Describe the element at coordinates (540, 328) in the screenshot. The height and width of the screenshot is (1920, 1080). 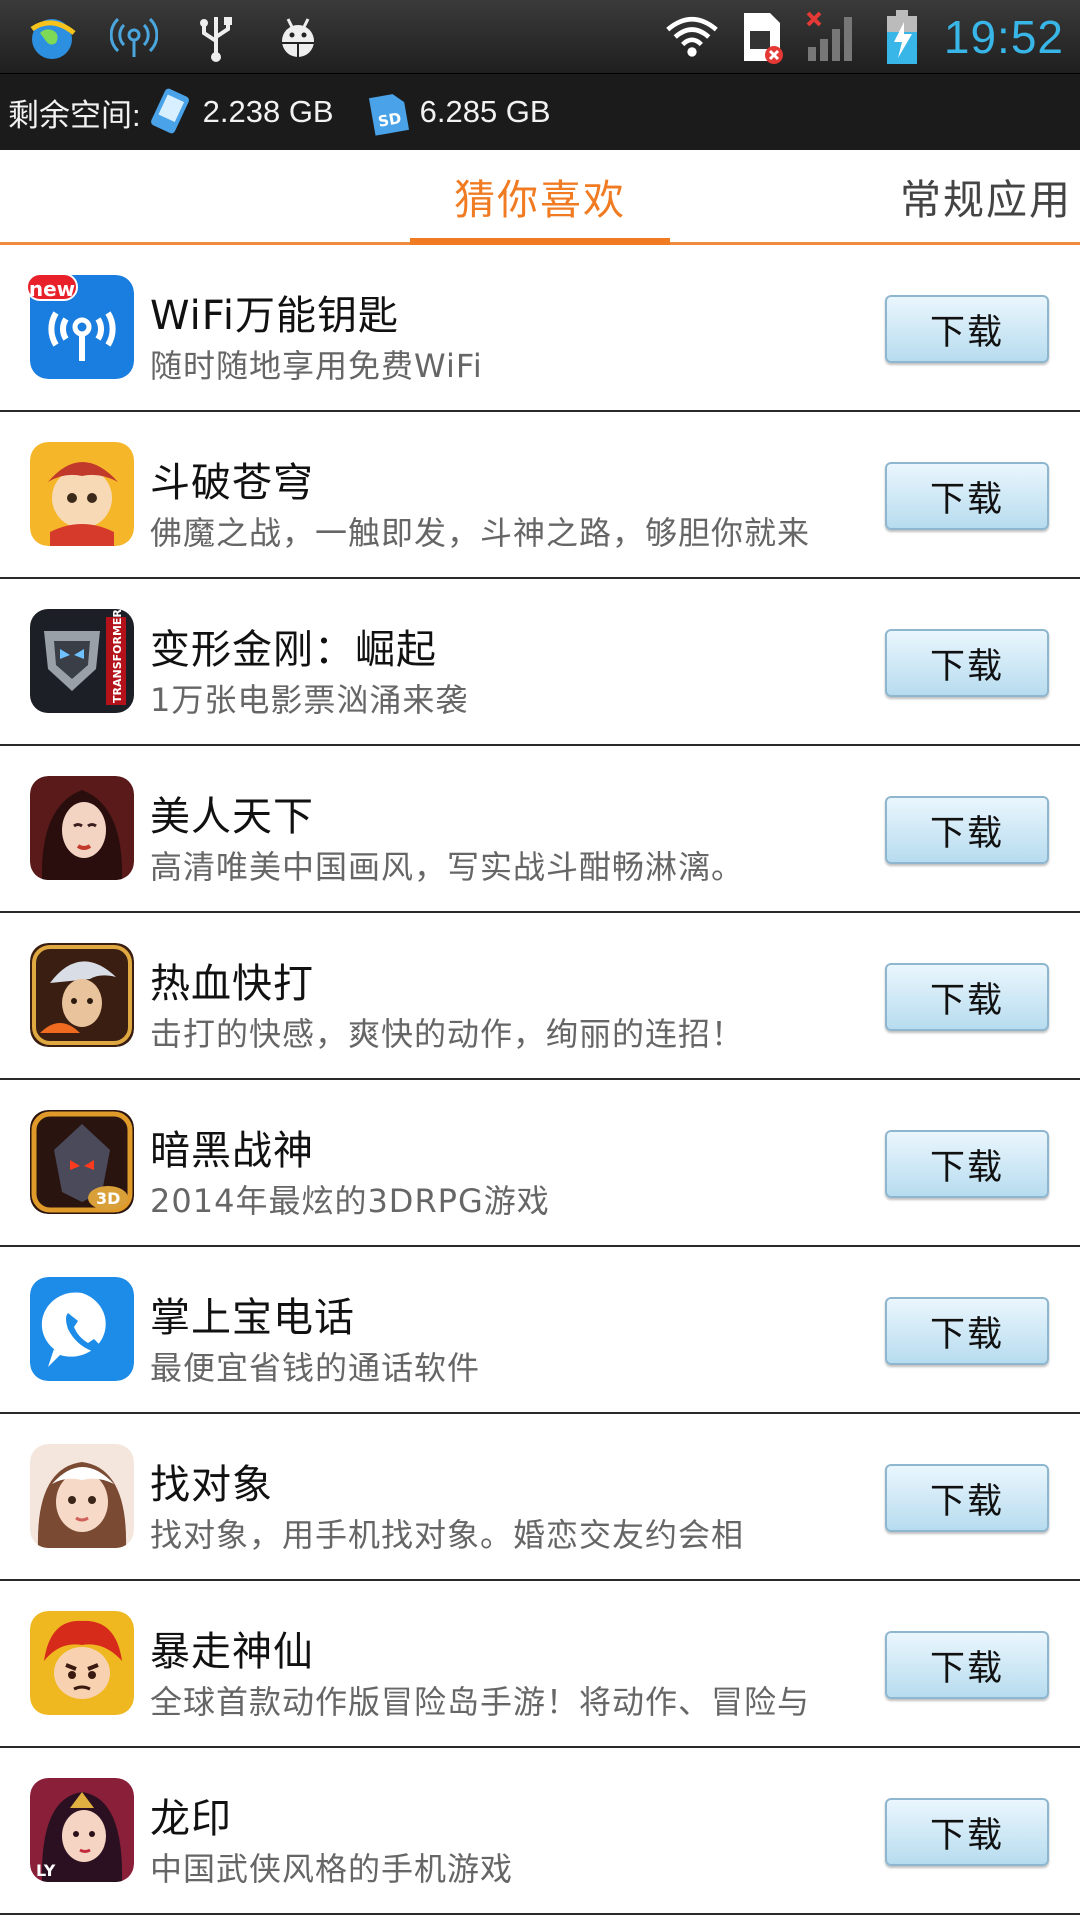
I see `list-item: new WiFi万能钥匙 随时随地享用免费WiFi 下载` at that location.